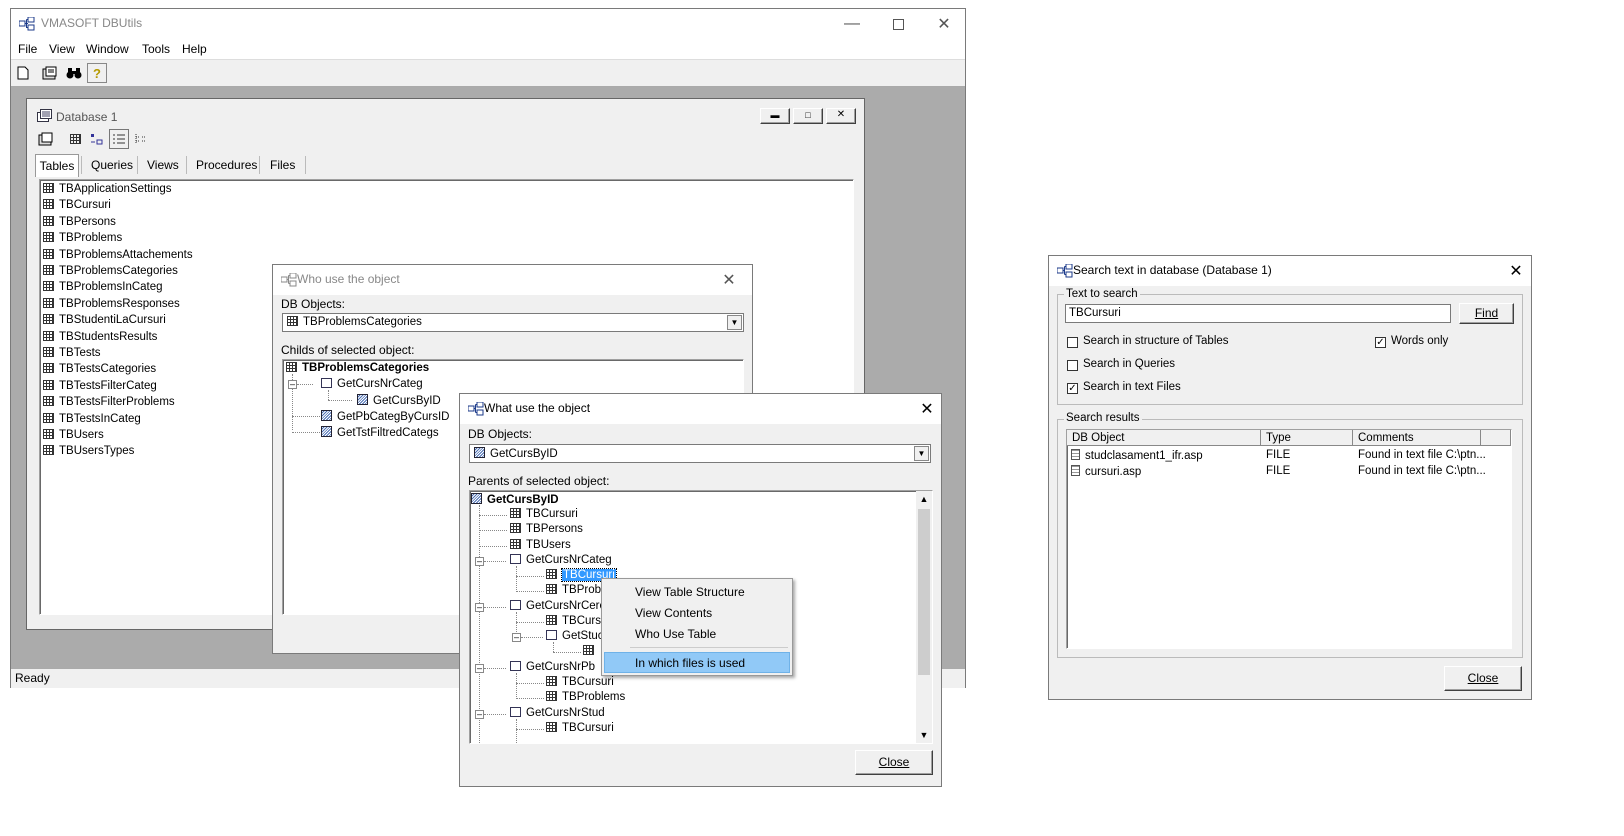 The image size is (1624, 836). I want to click on tree-node: GetStuc, so click(575, 636).